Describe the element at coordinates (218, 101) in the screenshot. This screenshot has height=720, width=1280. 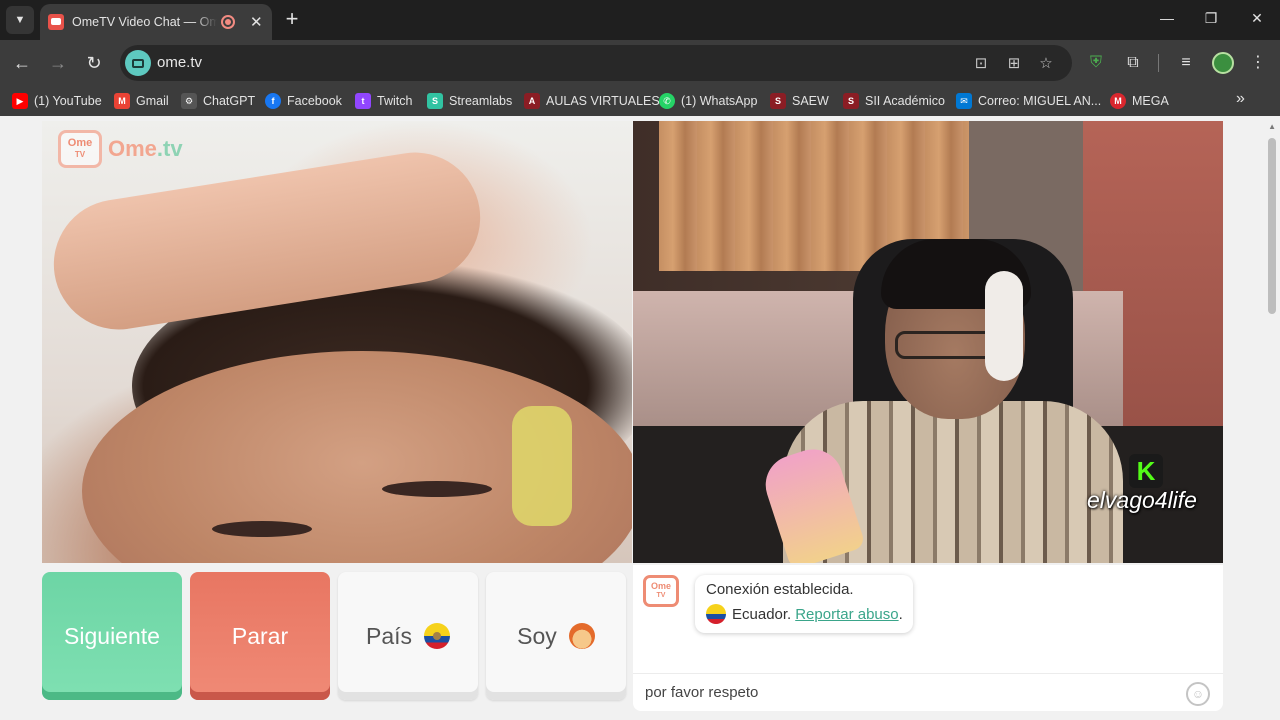
I see `bookmark-chatgpt: ⚙ ChatGPT` at that location.